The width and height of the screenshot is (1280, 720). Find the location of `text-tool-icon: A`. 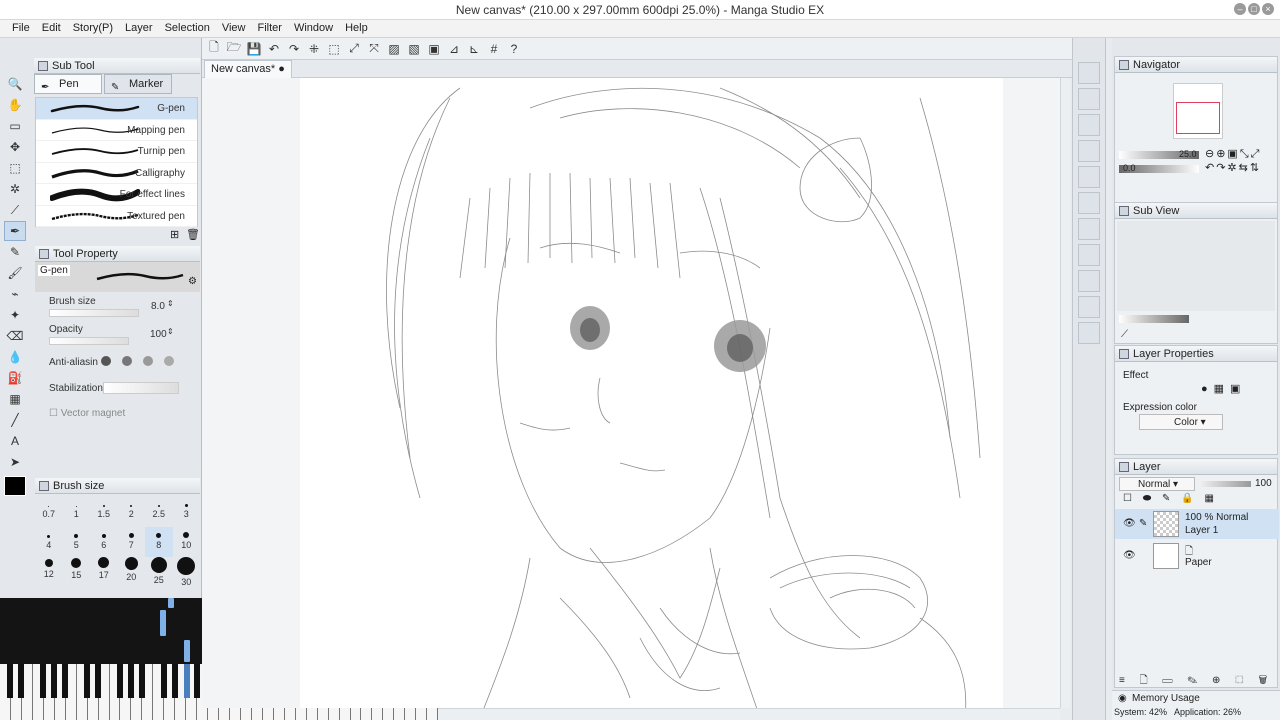

text-tool-icon: A is located at coordinates (15, 441).